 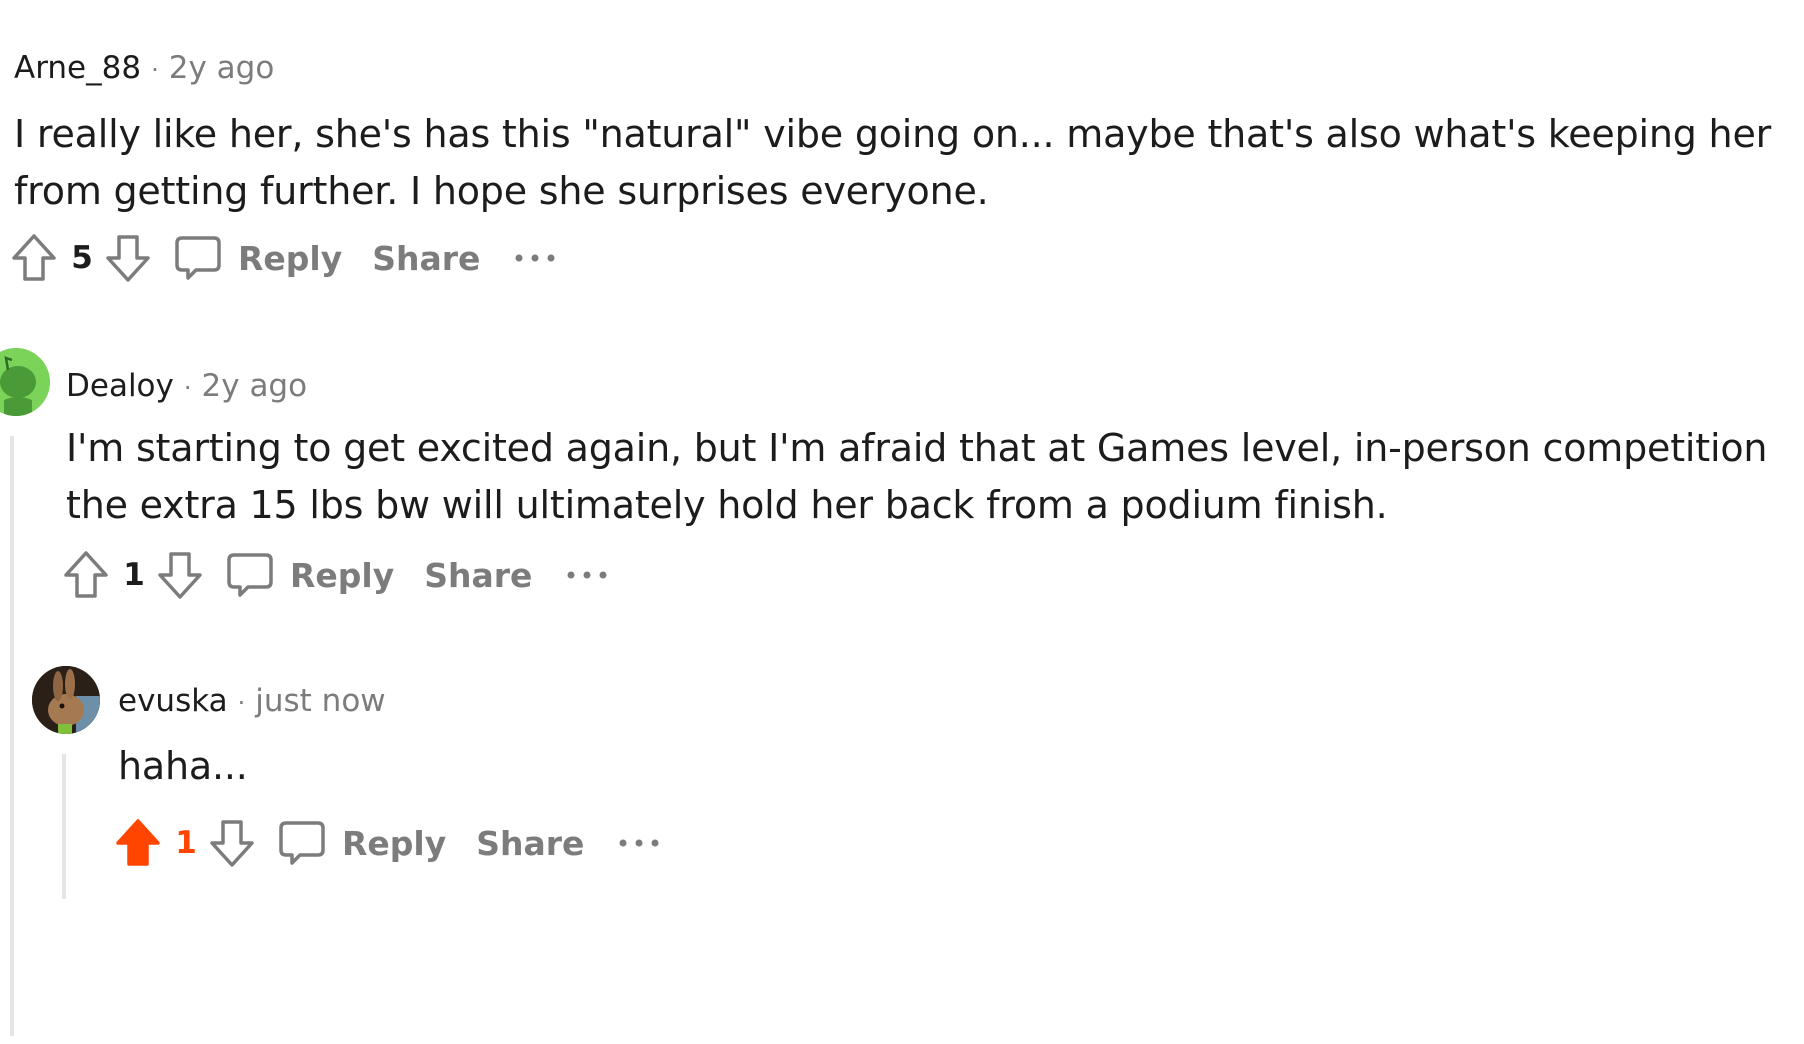 I want to click on comment-timestamp: just now, so click(x=320, y=701).